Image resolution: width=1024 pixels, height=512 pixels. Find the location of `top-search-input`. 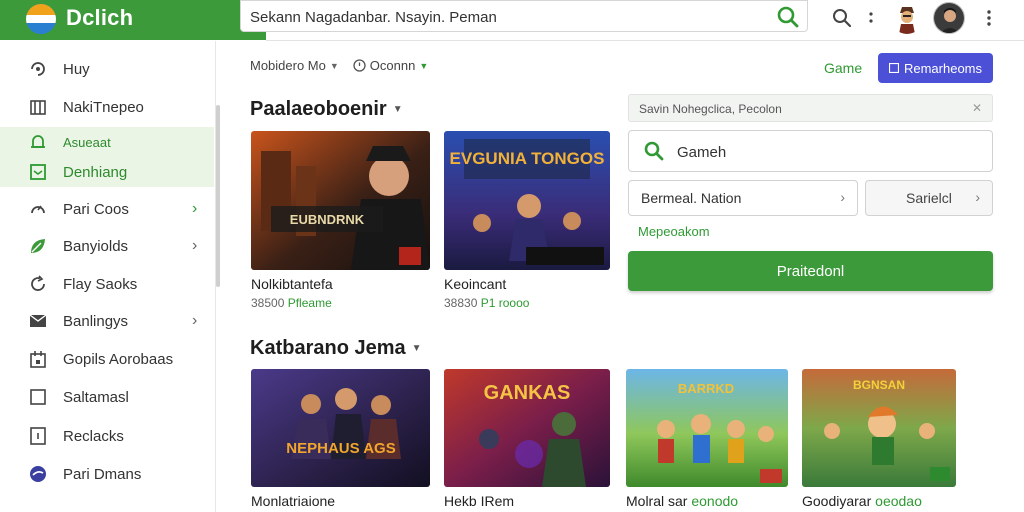

top-search-input is located at coordinates (505, 17).